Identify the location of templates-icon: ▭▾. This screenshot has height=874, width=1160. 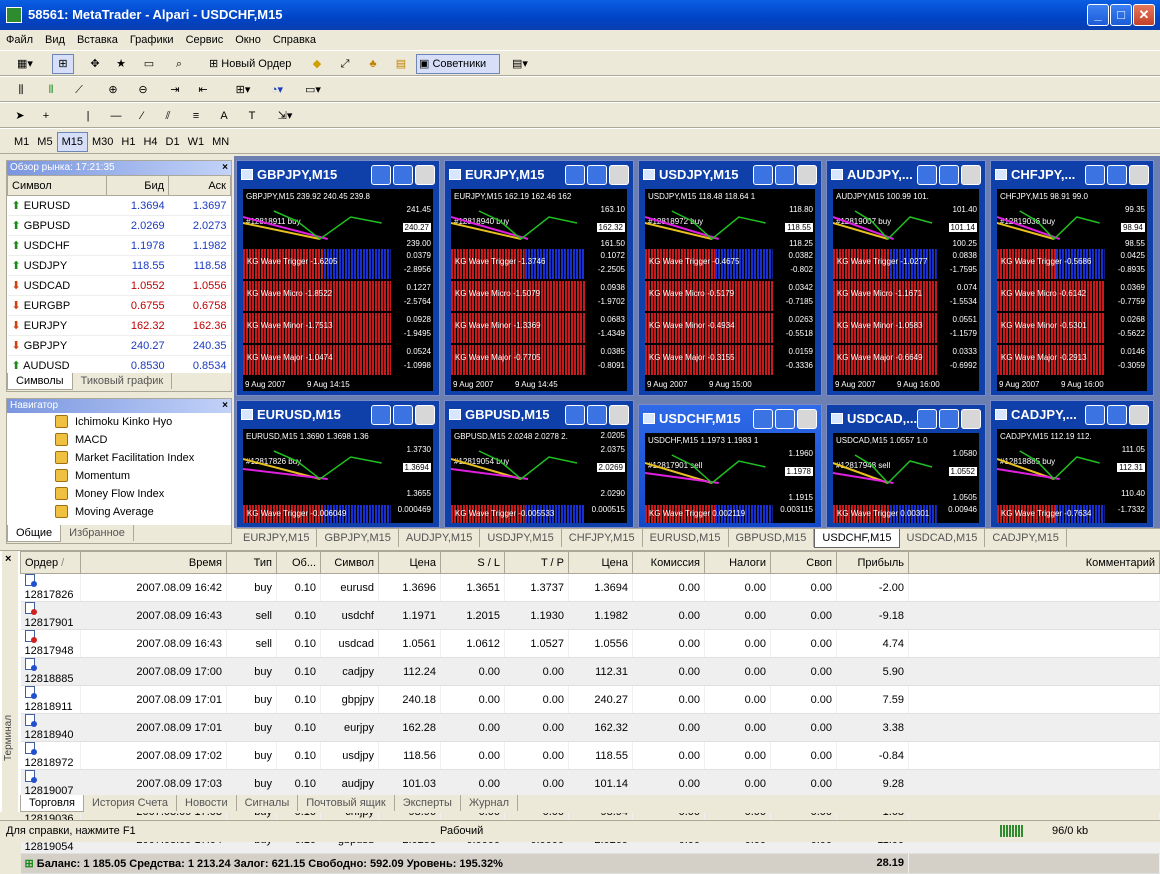
(313, 90).